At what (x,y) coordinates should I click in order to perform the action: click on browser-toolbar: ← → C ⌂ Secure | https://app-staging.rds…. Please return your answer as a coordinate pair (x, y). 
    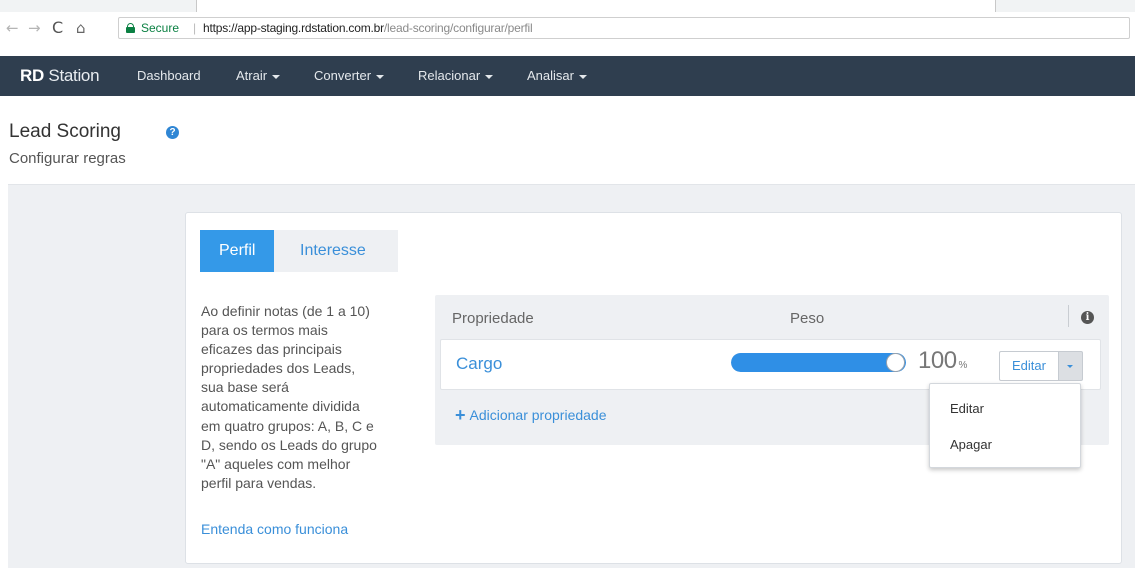
    Looking at the image, I should click on (567, 28).